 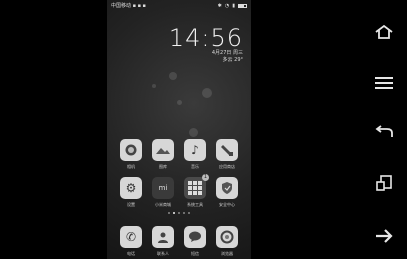 I want to click on dock-browser: 浏览器, so click(x=227, y=241).